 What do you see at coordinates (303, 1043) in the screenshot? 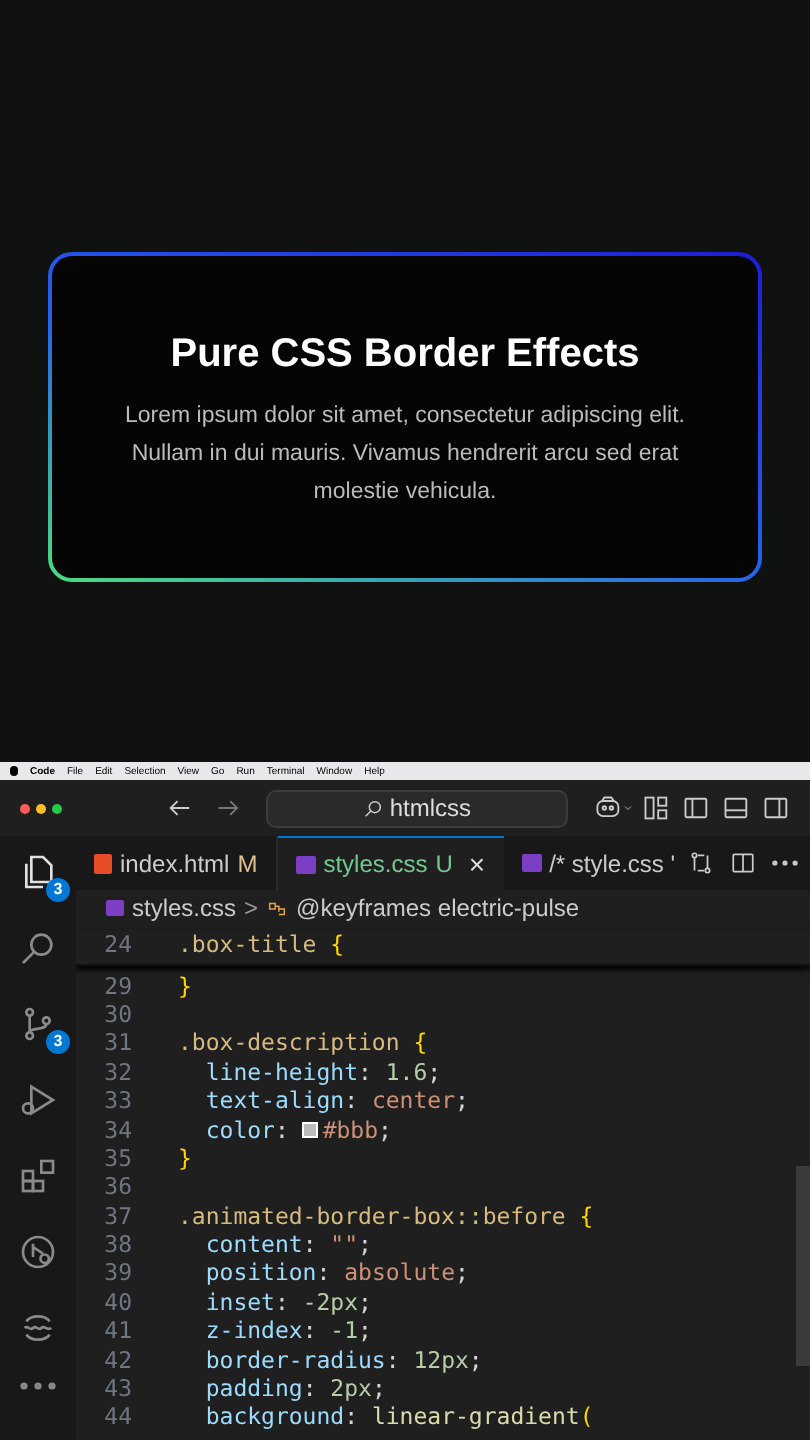
I see `code-line: .box-description {` at bounding box center [303, 1043].